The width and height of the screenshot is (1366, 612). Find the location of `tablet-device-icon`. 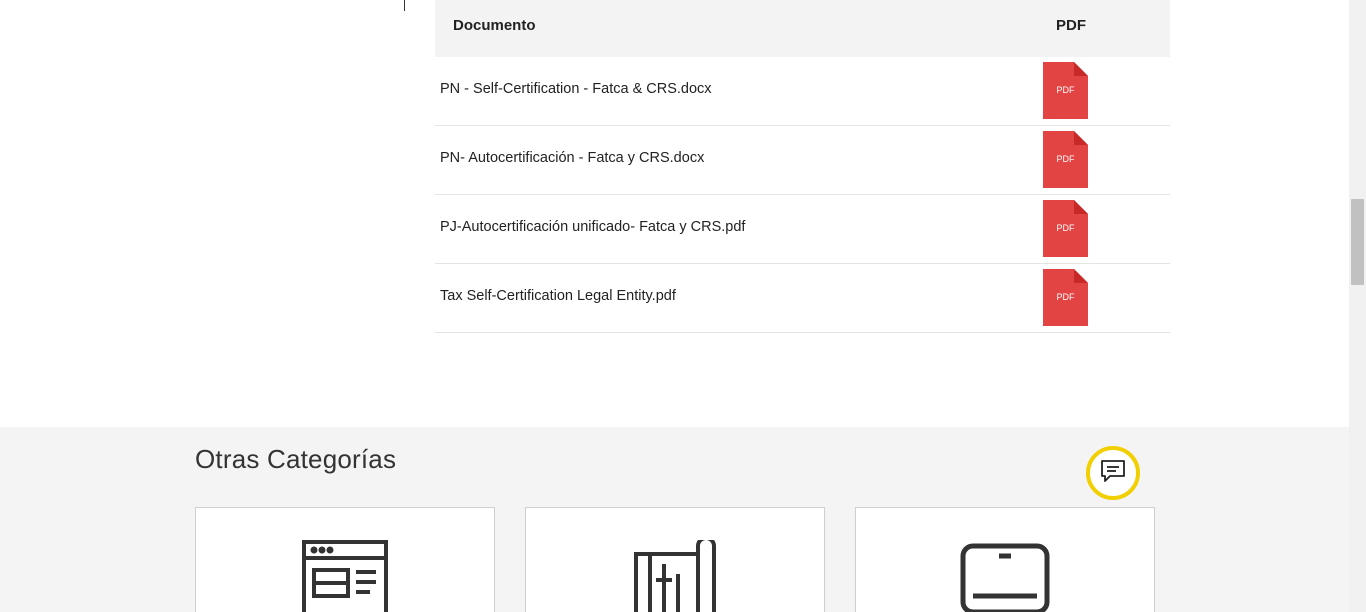

tablet-device-icon is located at coordinates (1005, 575).